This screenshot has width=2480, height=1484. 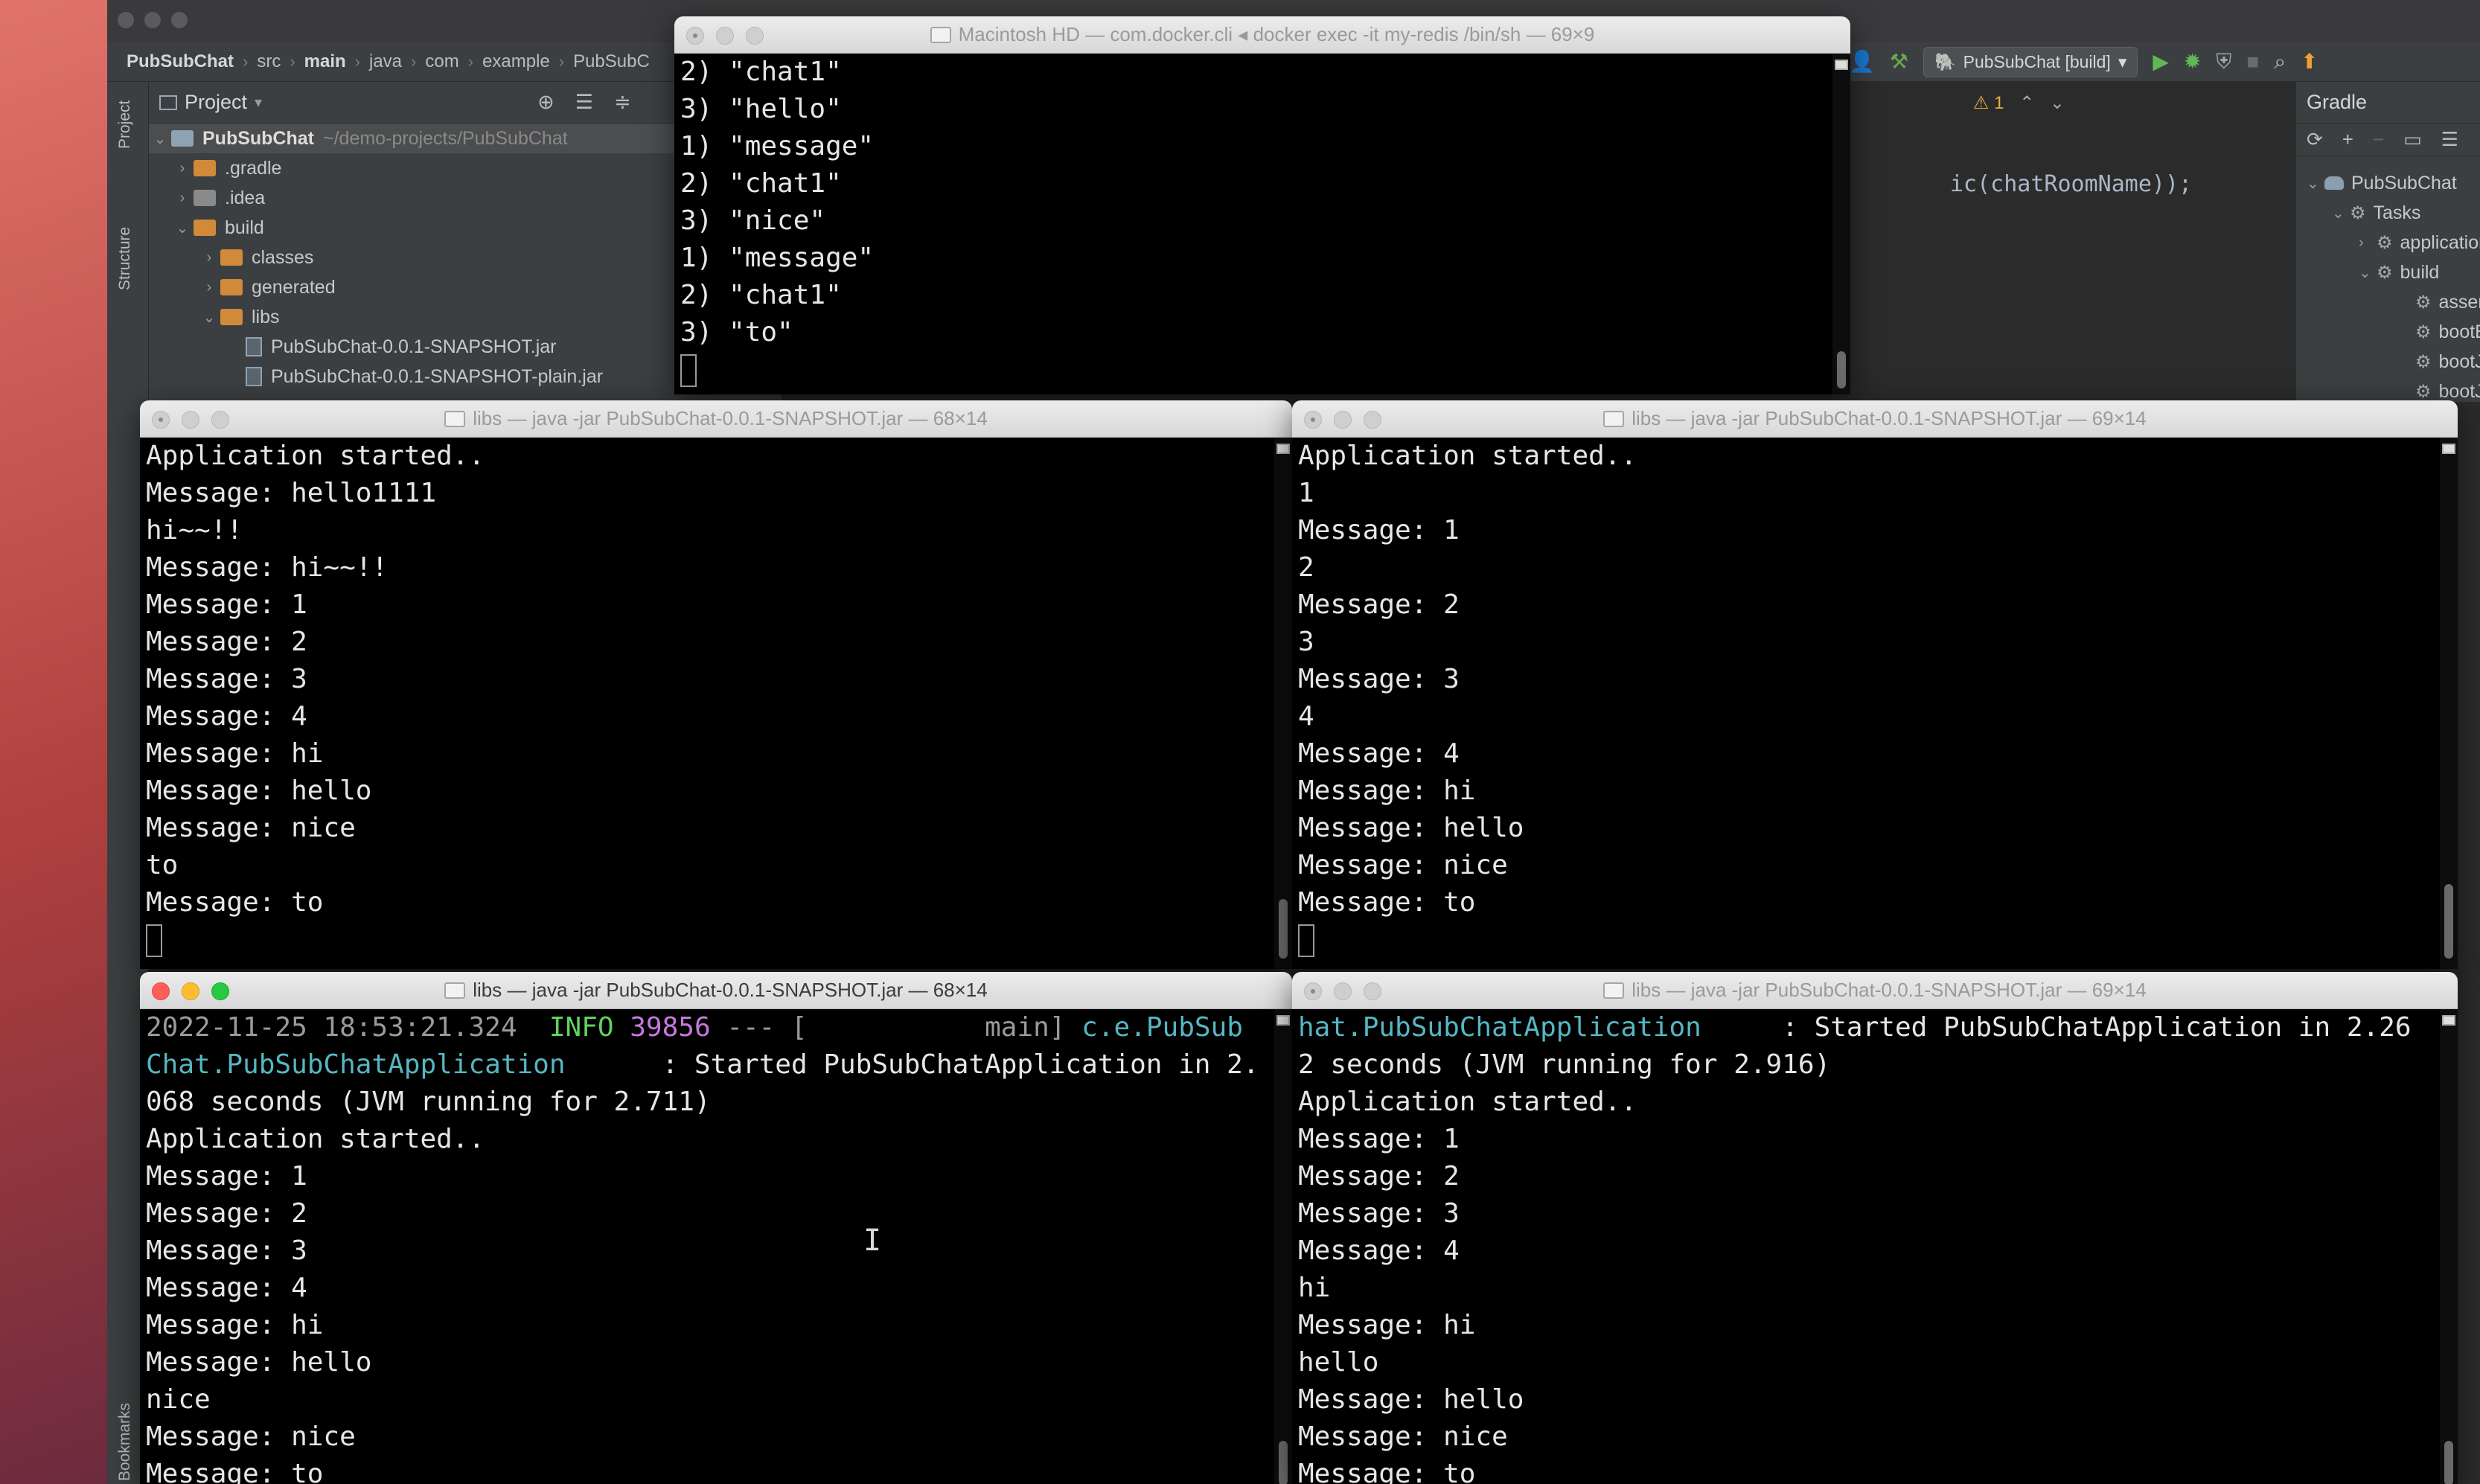 I want to click on locate-icon: ⊕, so click(x=546, y=102).